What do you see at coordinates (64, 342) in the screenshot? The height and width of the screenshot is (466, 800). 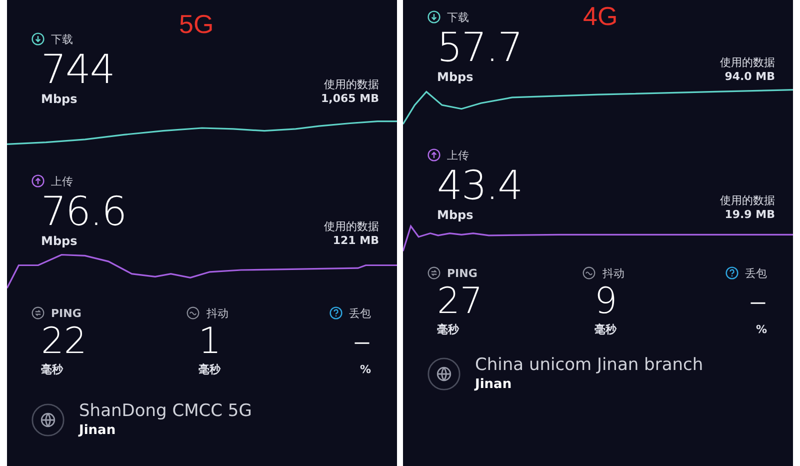 I see `metric-value: 22` at bounding box center [64, 342].